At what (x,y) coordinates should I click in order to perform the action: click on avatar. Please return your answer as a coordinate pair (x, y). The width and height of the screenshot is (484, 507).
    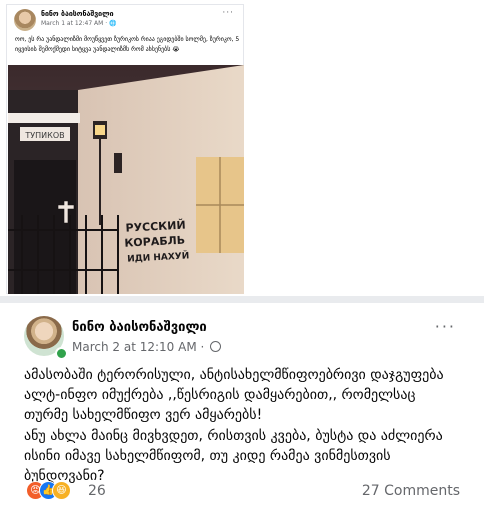
    Looking at the image, I should click on (25, 20).